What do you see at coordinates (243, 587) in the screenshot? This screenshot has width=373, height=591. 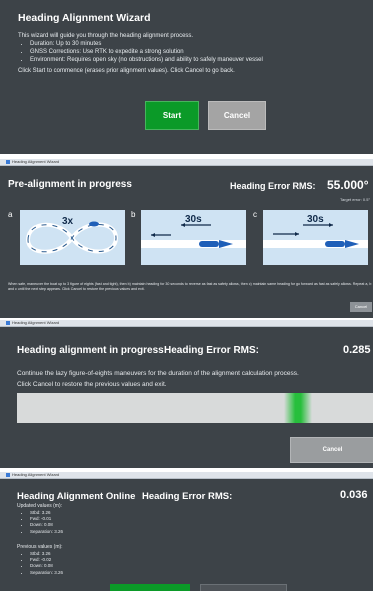 I see `secondary-button` at bounding box center [243, 587].